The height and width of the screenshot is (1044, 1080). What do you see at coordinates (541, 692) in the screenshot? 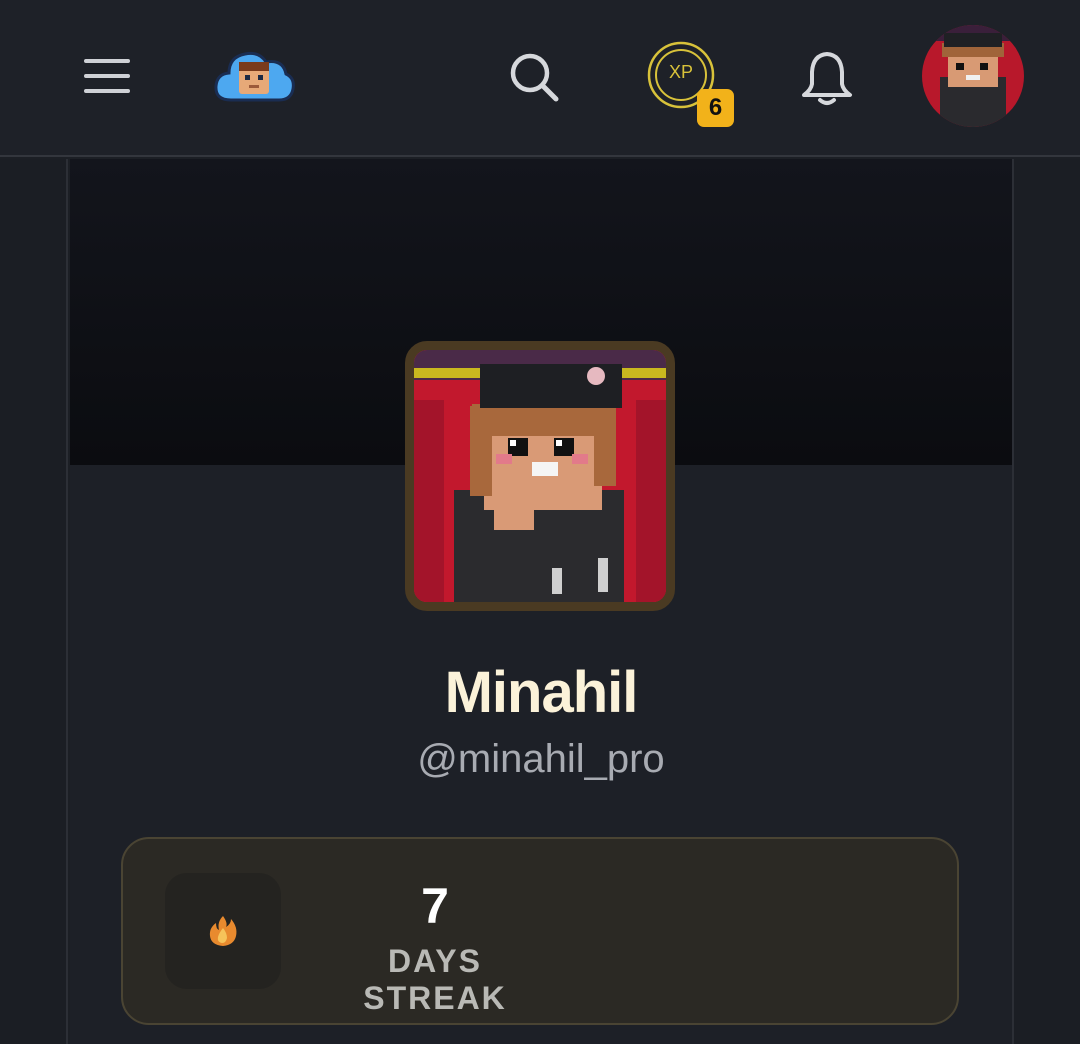
I see `display-name: Minahil` at bounding box center [541, 692].